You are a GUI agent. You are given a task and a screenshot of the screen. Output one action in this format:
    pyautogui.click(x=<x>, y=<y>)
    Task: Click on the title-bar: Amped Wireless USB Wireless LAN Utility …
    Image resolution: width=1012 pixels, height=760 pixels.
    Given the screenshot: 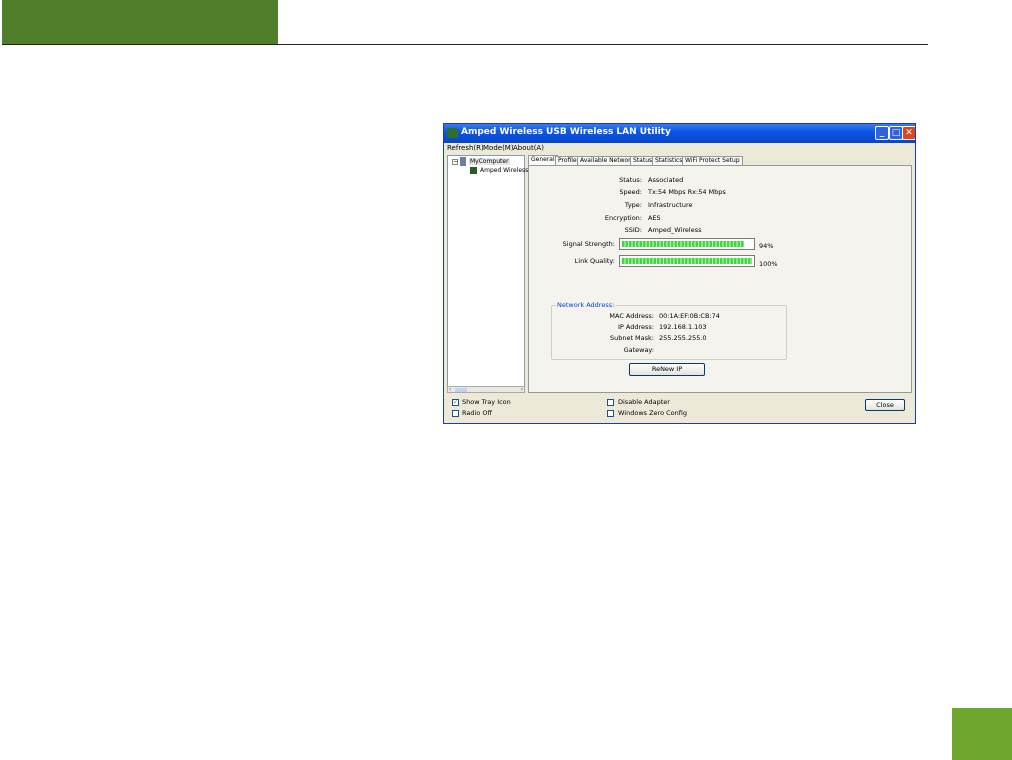 What is the action you would take?
    pyautogui.click(x=679, y=133)
    